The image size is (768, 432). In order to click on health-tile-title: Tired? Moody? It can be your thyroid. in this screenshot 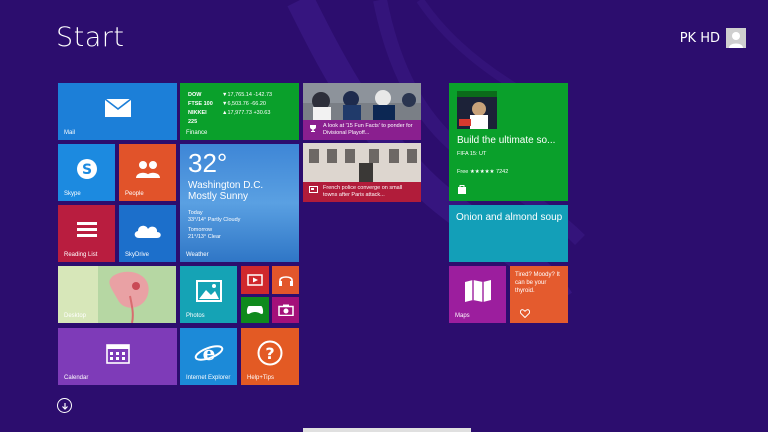, I will do `click(537, 283)`.